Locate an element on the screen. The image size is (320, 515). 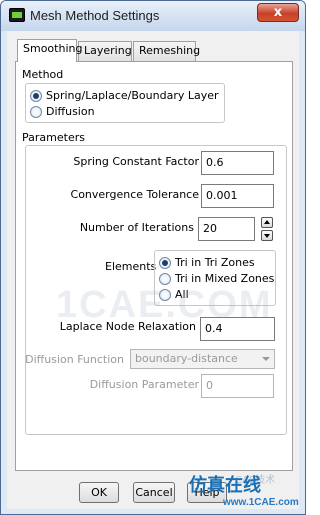
watermark-text: 1CAE.COM is located at coordinates (164, 305).